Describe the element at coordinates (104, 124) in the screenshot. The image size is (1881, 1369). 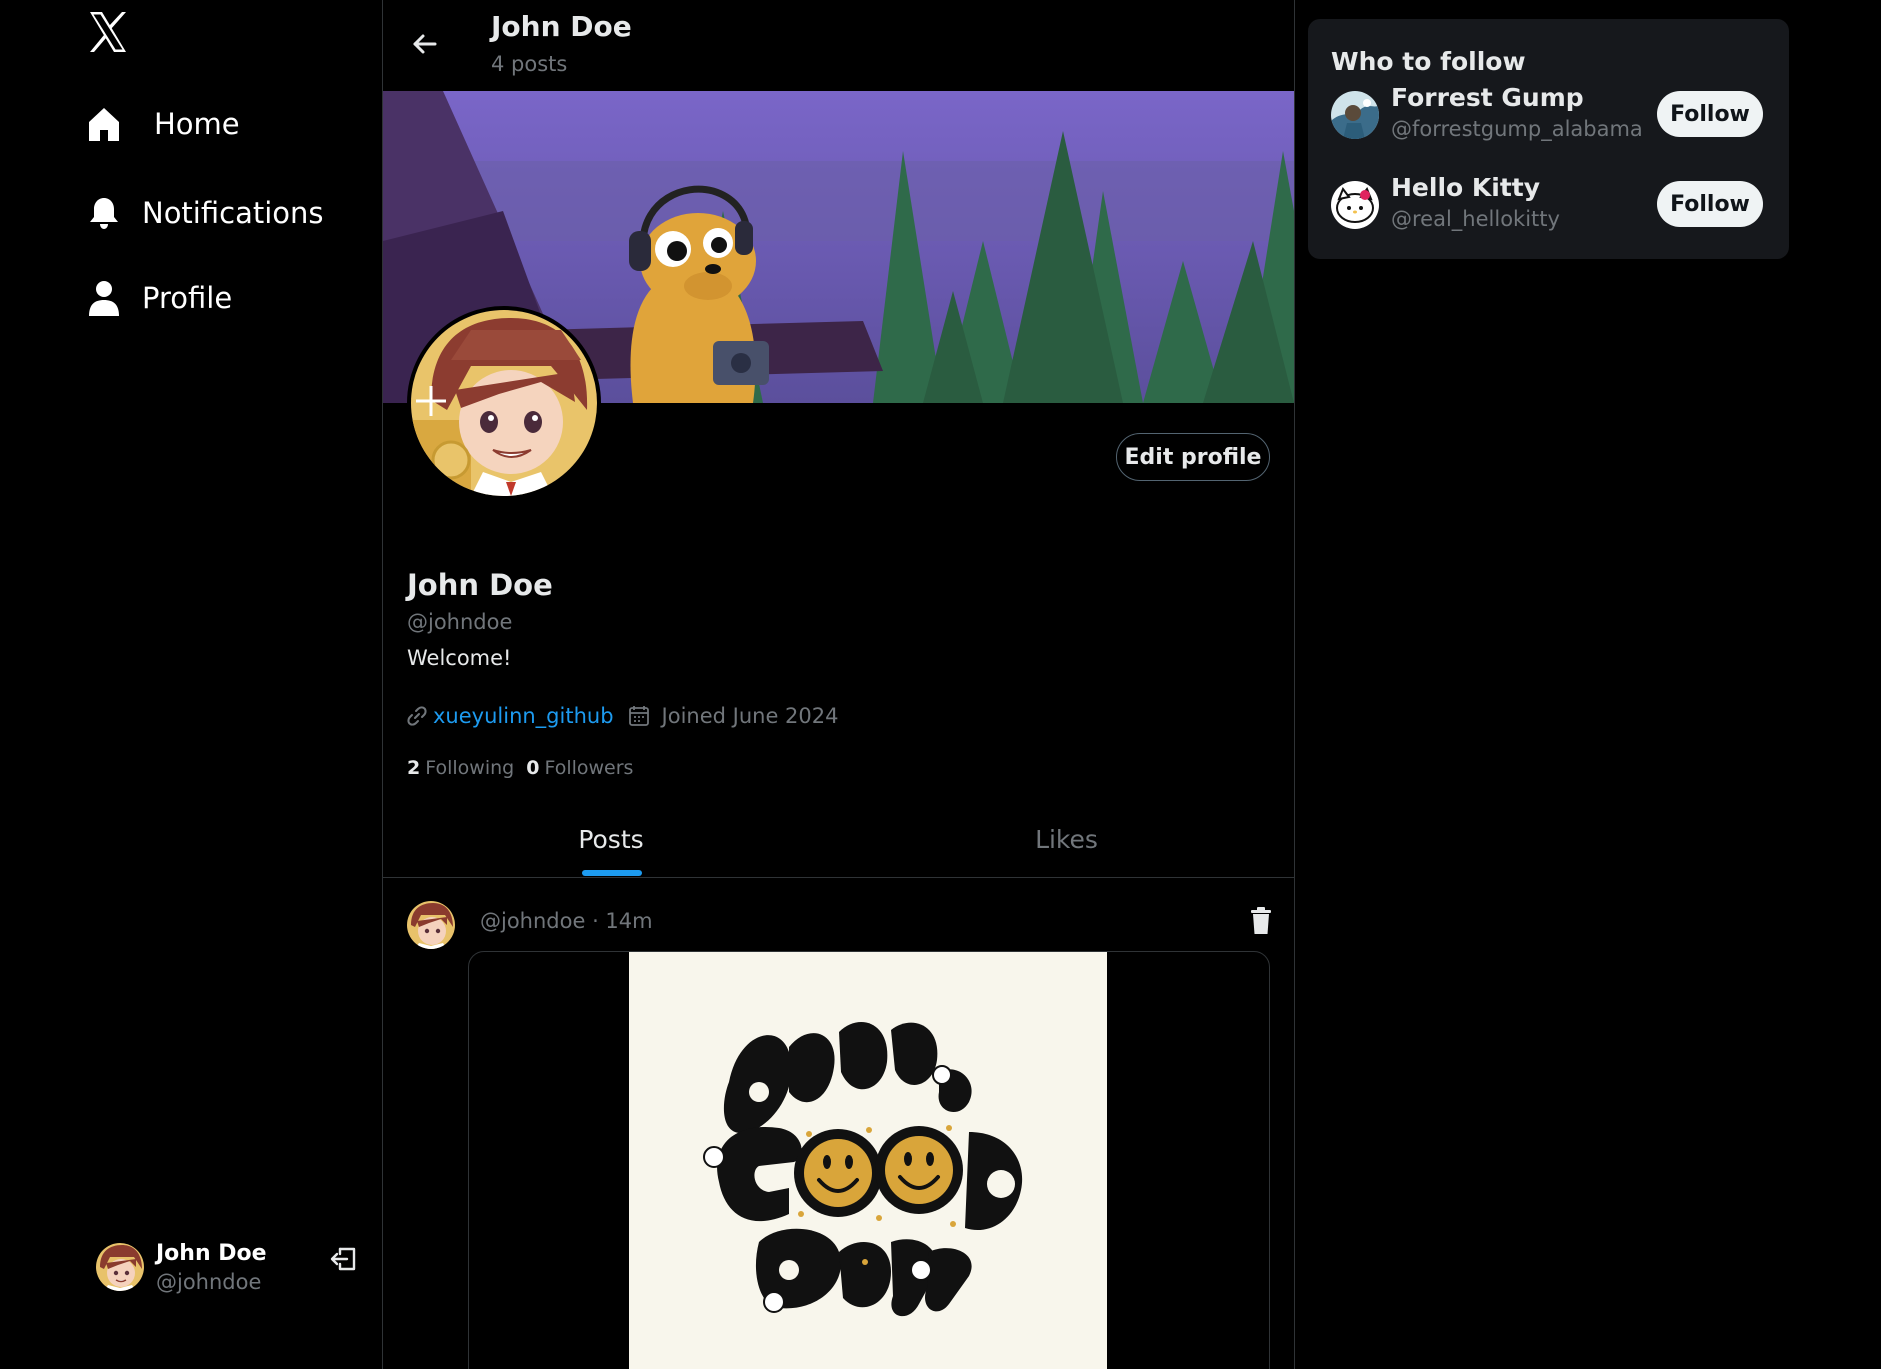
I see `home-icon` at that location.